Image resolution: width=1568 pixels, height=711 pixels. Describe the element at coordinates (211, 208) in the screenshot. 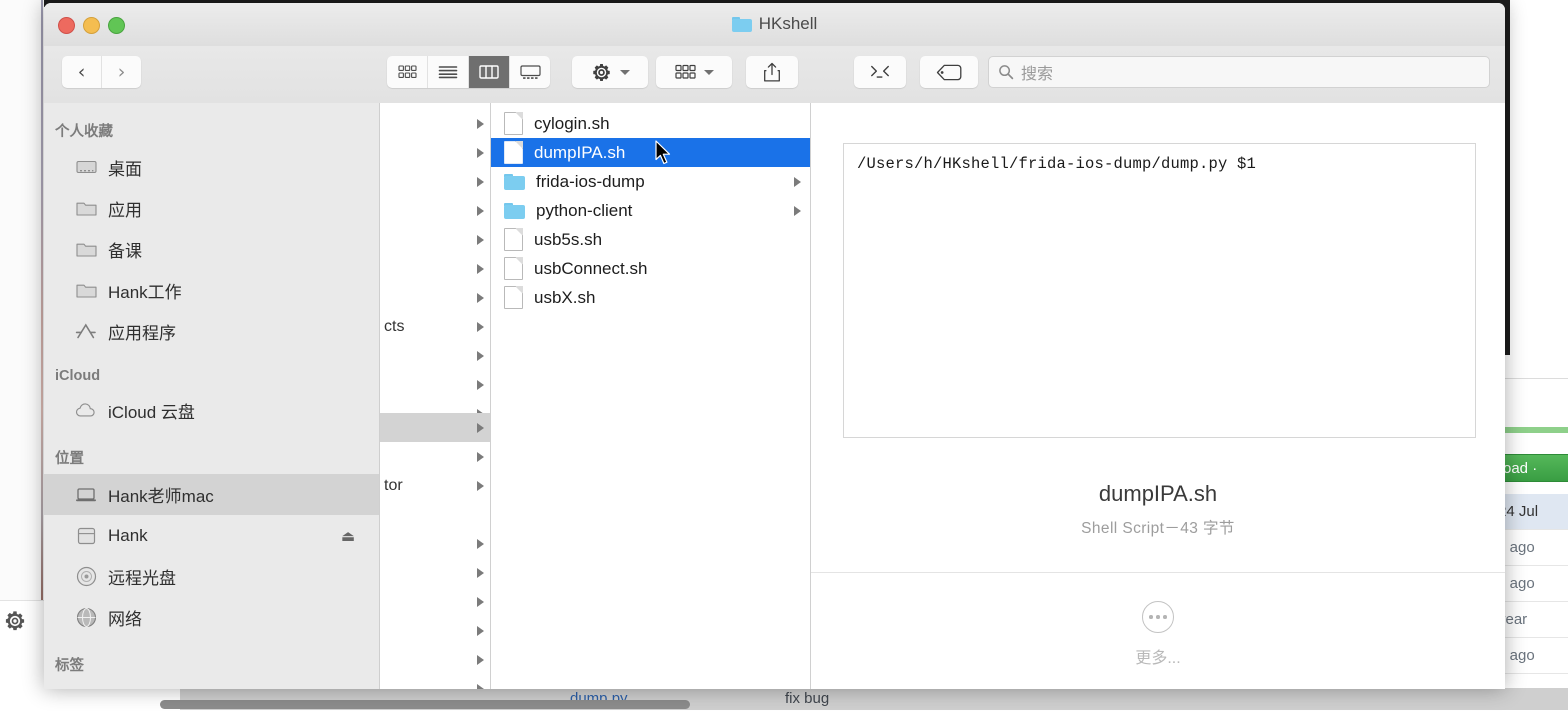

I see `sidebar-item-apps: 应用` at that location.